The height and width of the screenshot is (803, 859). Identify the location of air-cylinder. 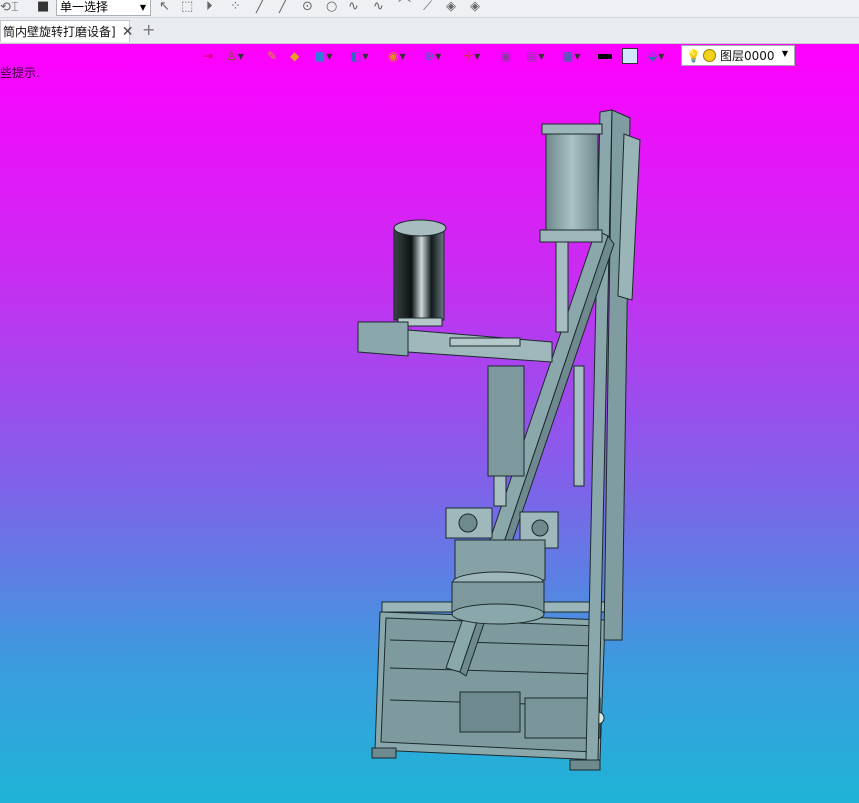
(572, 183).